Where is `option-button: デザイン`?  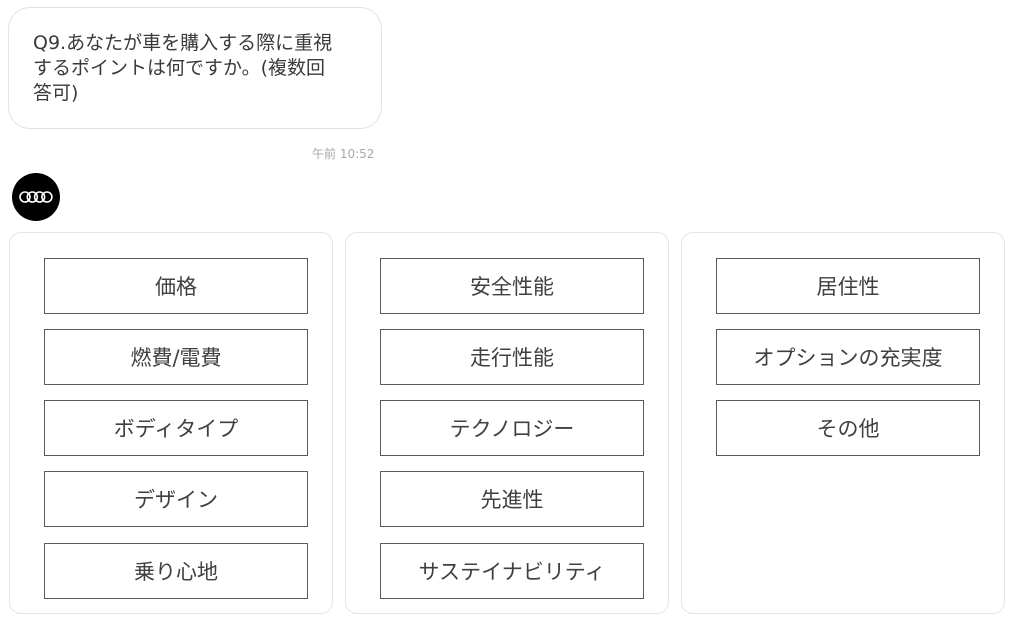
option-button: デザイン is located at coordinates (176, 499).